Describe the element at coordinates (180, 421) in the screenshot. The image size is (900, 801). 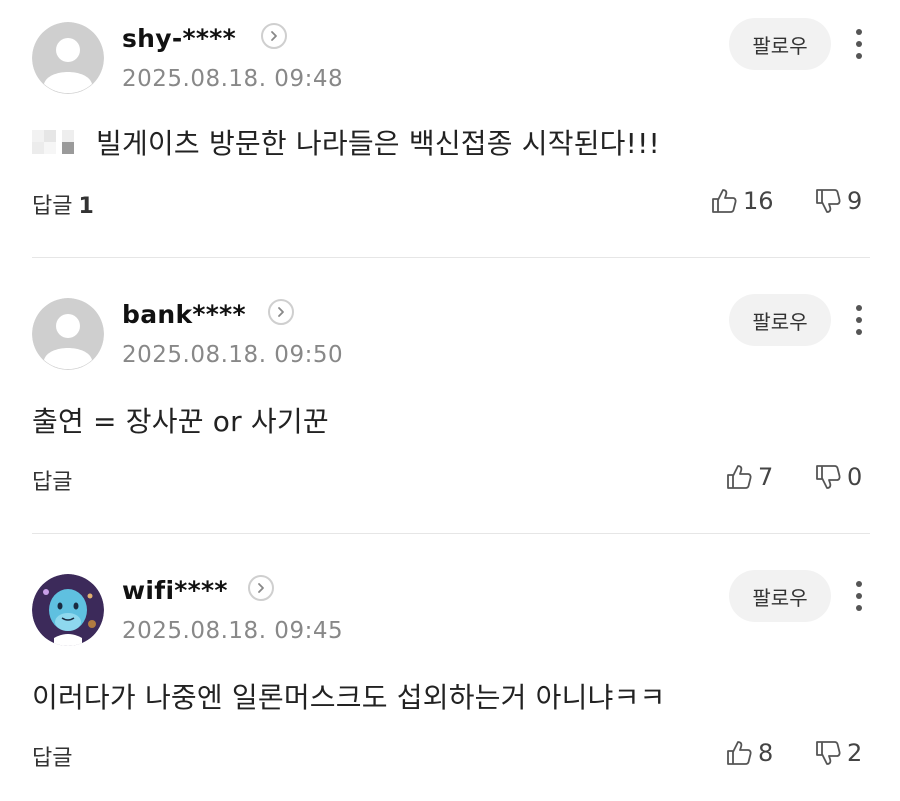
I see `comment-text: 출연 = 장사꾼 or 사기꾼` at that location.